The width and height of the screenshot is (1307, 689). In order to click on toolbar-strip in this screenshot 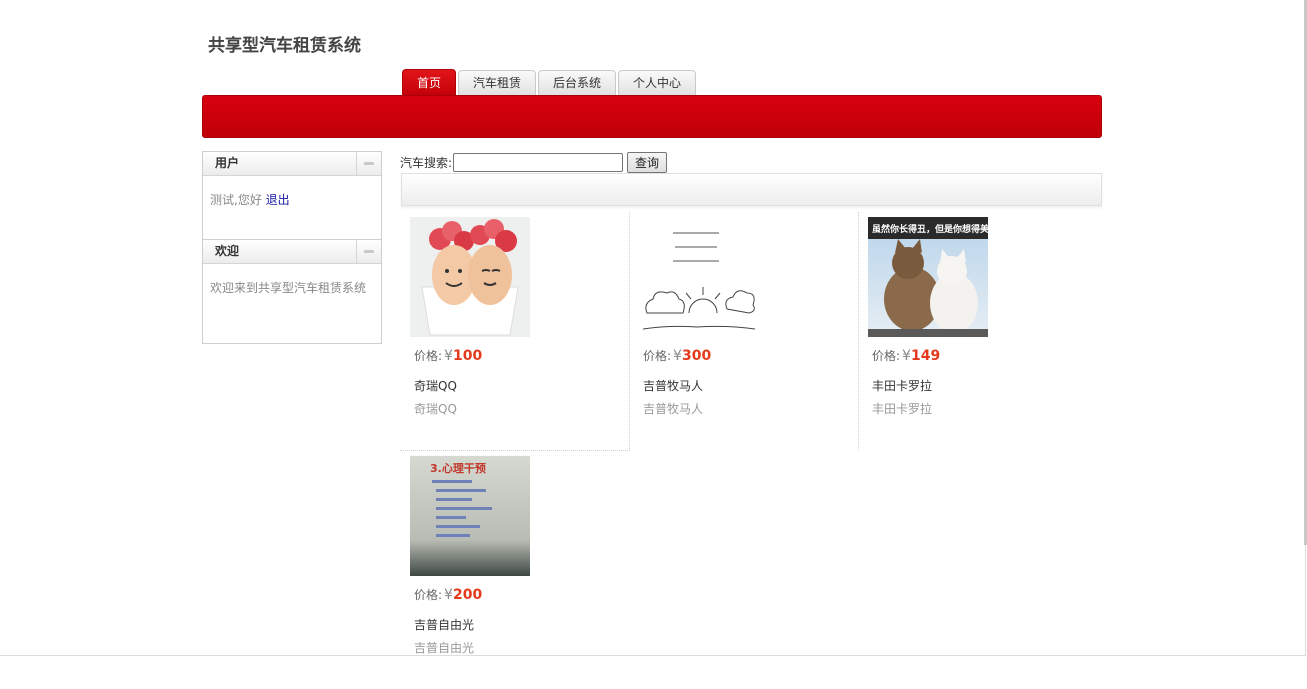, I will do `click(751, 189)`.